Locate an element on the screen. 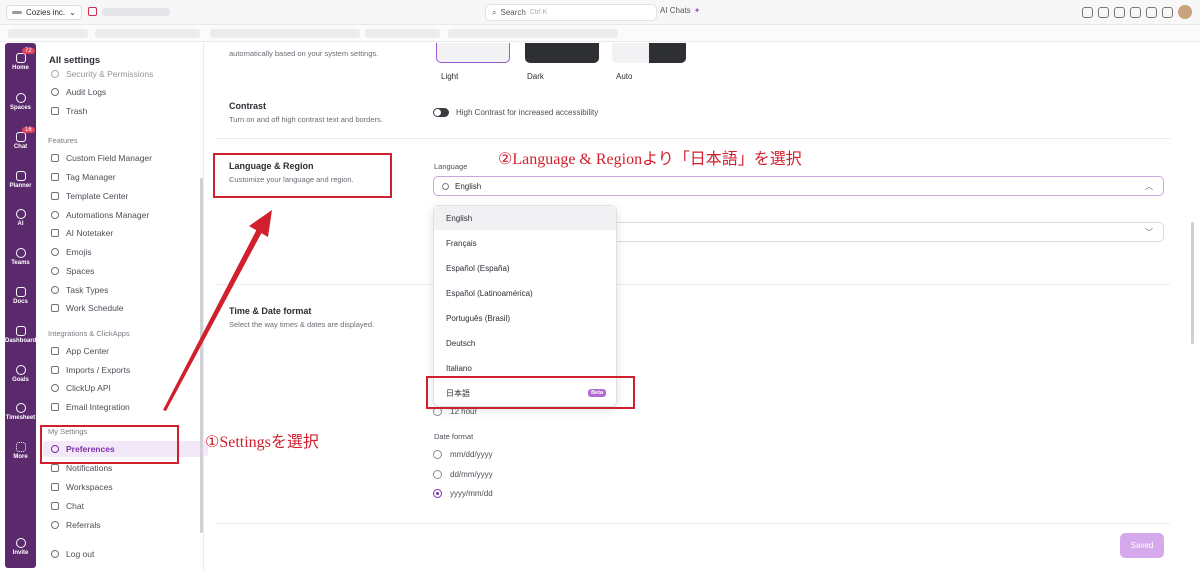  arrow-shaft is located at coordinates (212, 320).